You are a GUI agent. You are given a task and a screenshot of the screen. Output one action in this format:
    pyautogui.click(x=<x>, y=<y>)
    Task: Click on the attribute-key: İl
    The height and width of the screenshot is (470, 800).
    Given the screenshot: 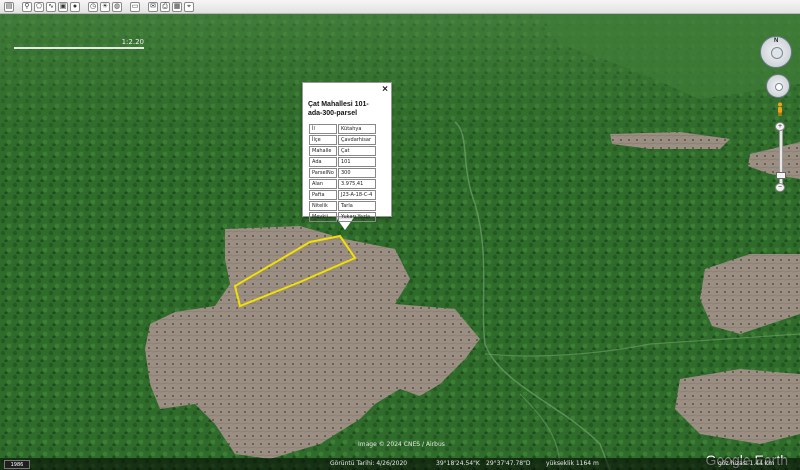 What is the action you would take?
    pyautogui.click(x=323, y=128)
    